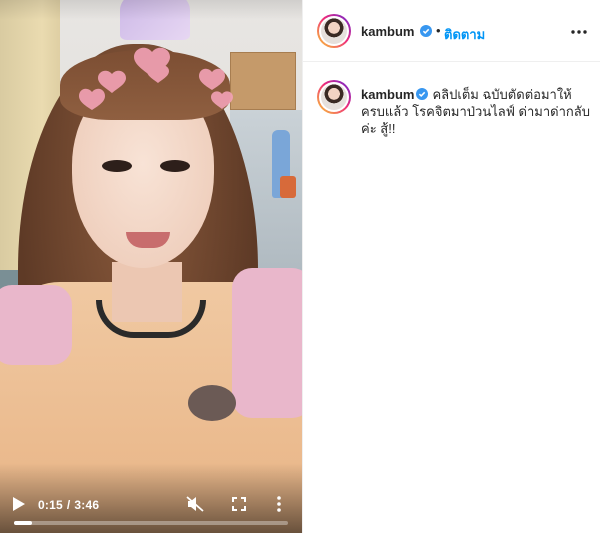  What do you see at coordinates (50, 505) in the screenshot?
I see `current-time: 0:15` at bounding box center [50, 505].